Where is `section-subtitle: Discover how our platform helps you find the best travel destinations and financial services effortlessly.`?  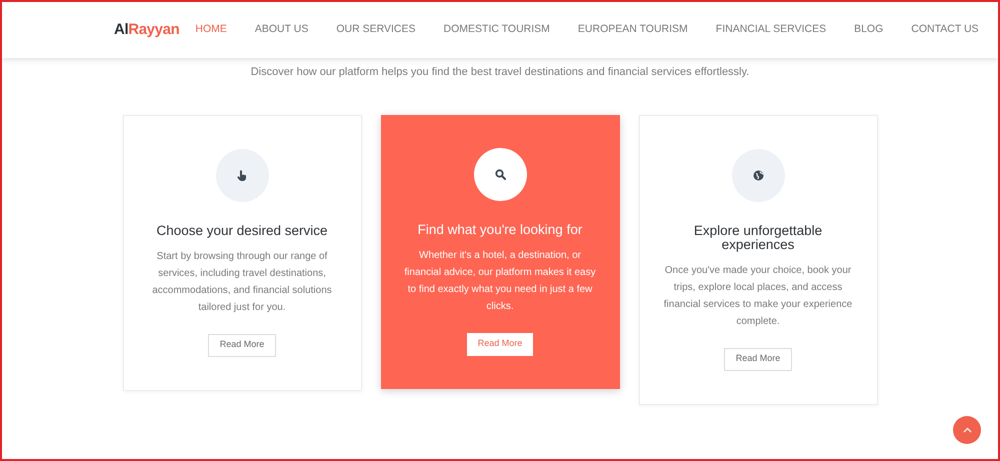
section-subtitle: Discover how our platform helps you find the best travel destinations and financial services effortlessly. is located at coordinates (500, 72).